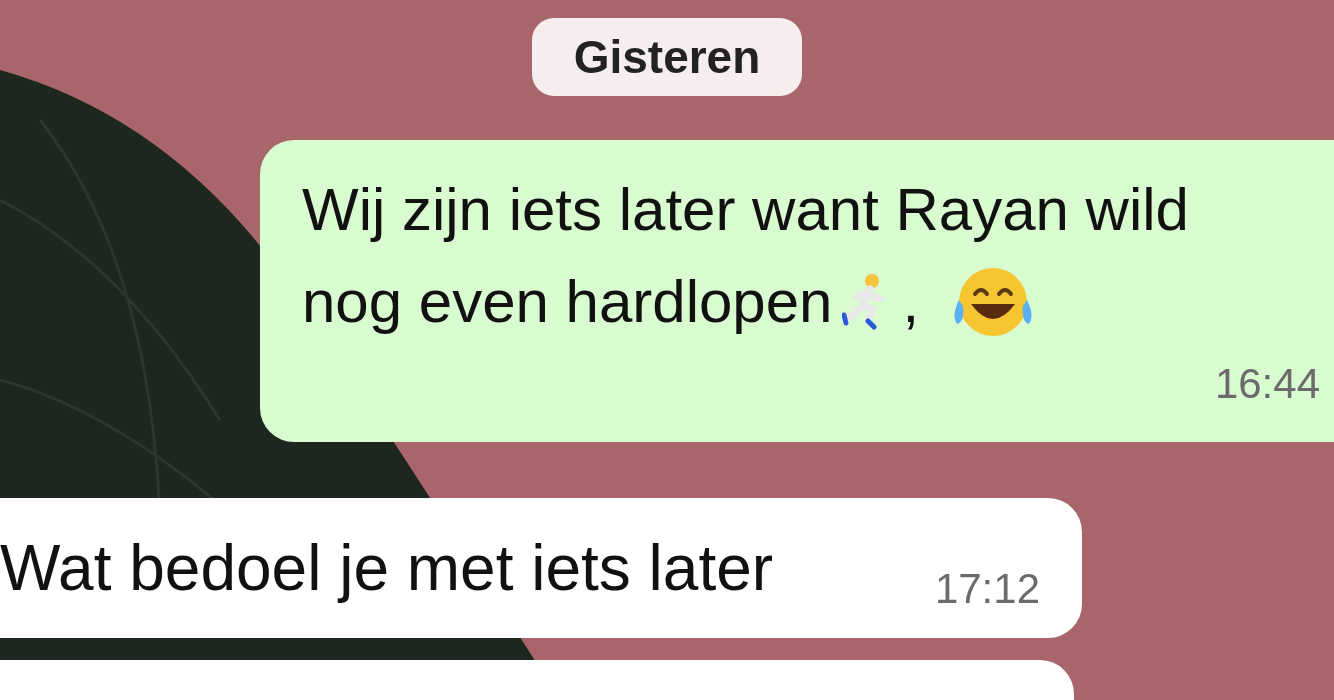 The width and height of the screenshot is (1334, 700). What do you see at coordinates (667, 57) in the screenshot?
I see `date-chip: Gisteren` at bounding box center [667, 57].